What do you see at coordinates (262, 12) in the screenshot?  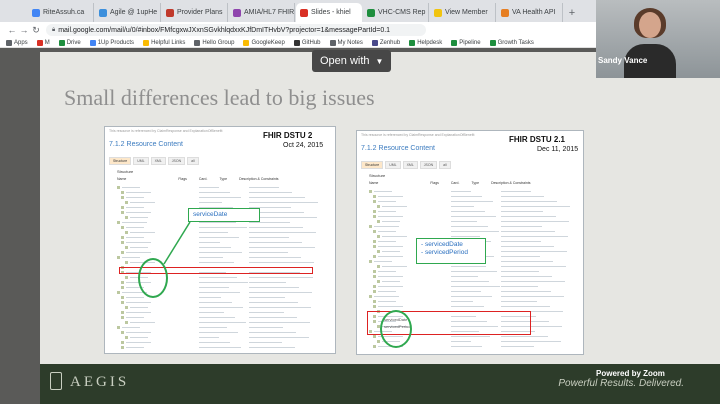 I see `browser-tab: AMIA/HL7 FHIR` at bounding box center [262, 12].